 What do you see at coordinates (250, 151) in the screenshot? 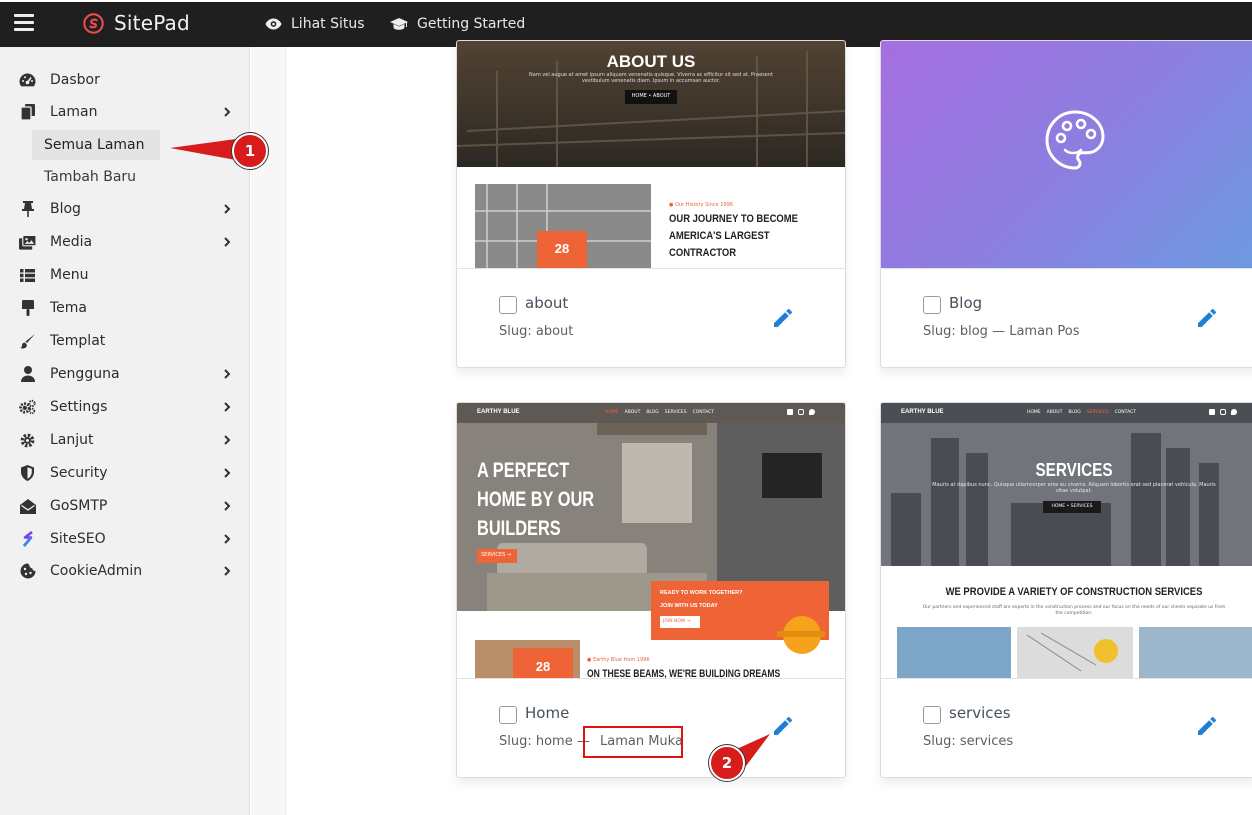
I see `callout-1-badge: 1` at bounding box center [250, 151].